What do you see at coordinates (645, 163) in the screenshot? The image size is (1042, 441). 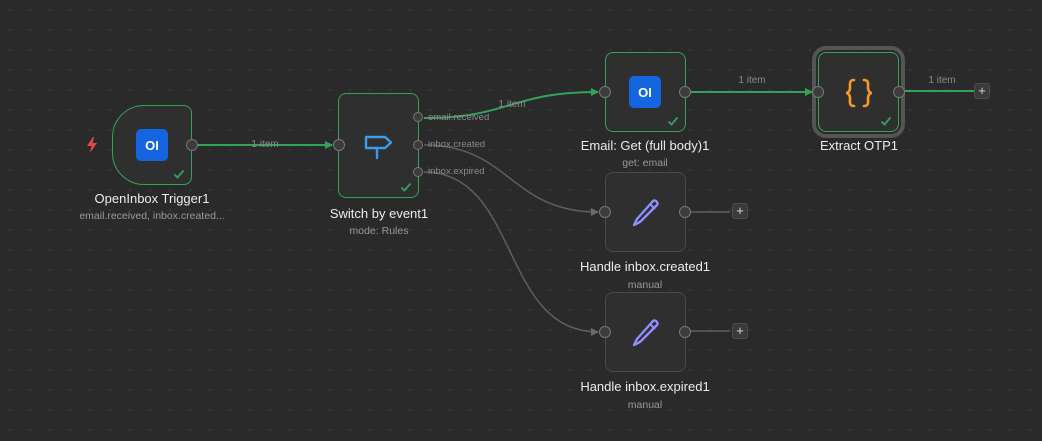 I see `email-get-node-subtitle: get: email` at bounding box center [645, 163].